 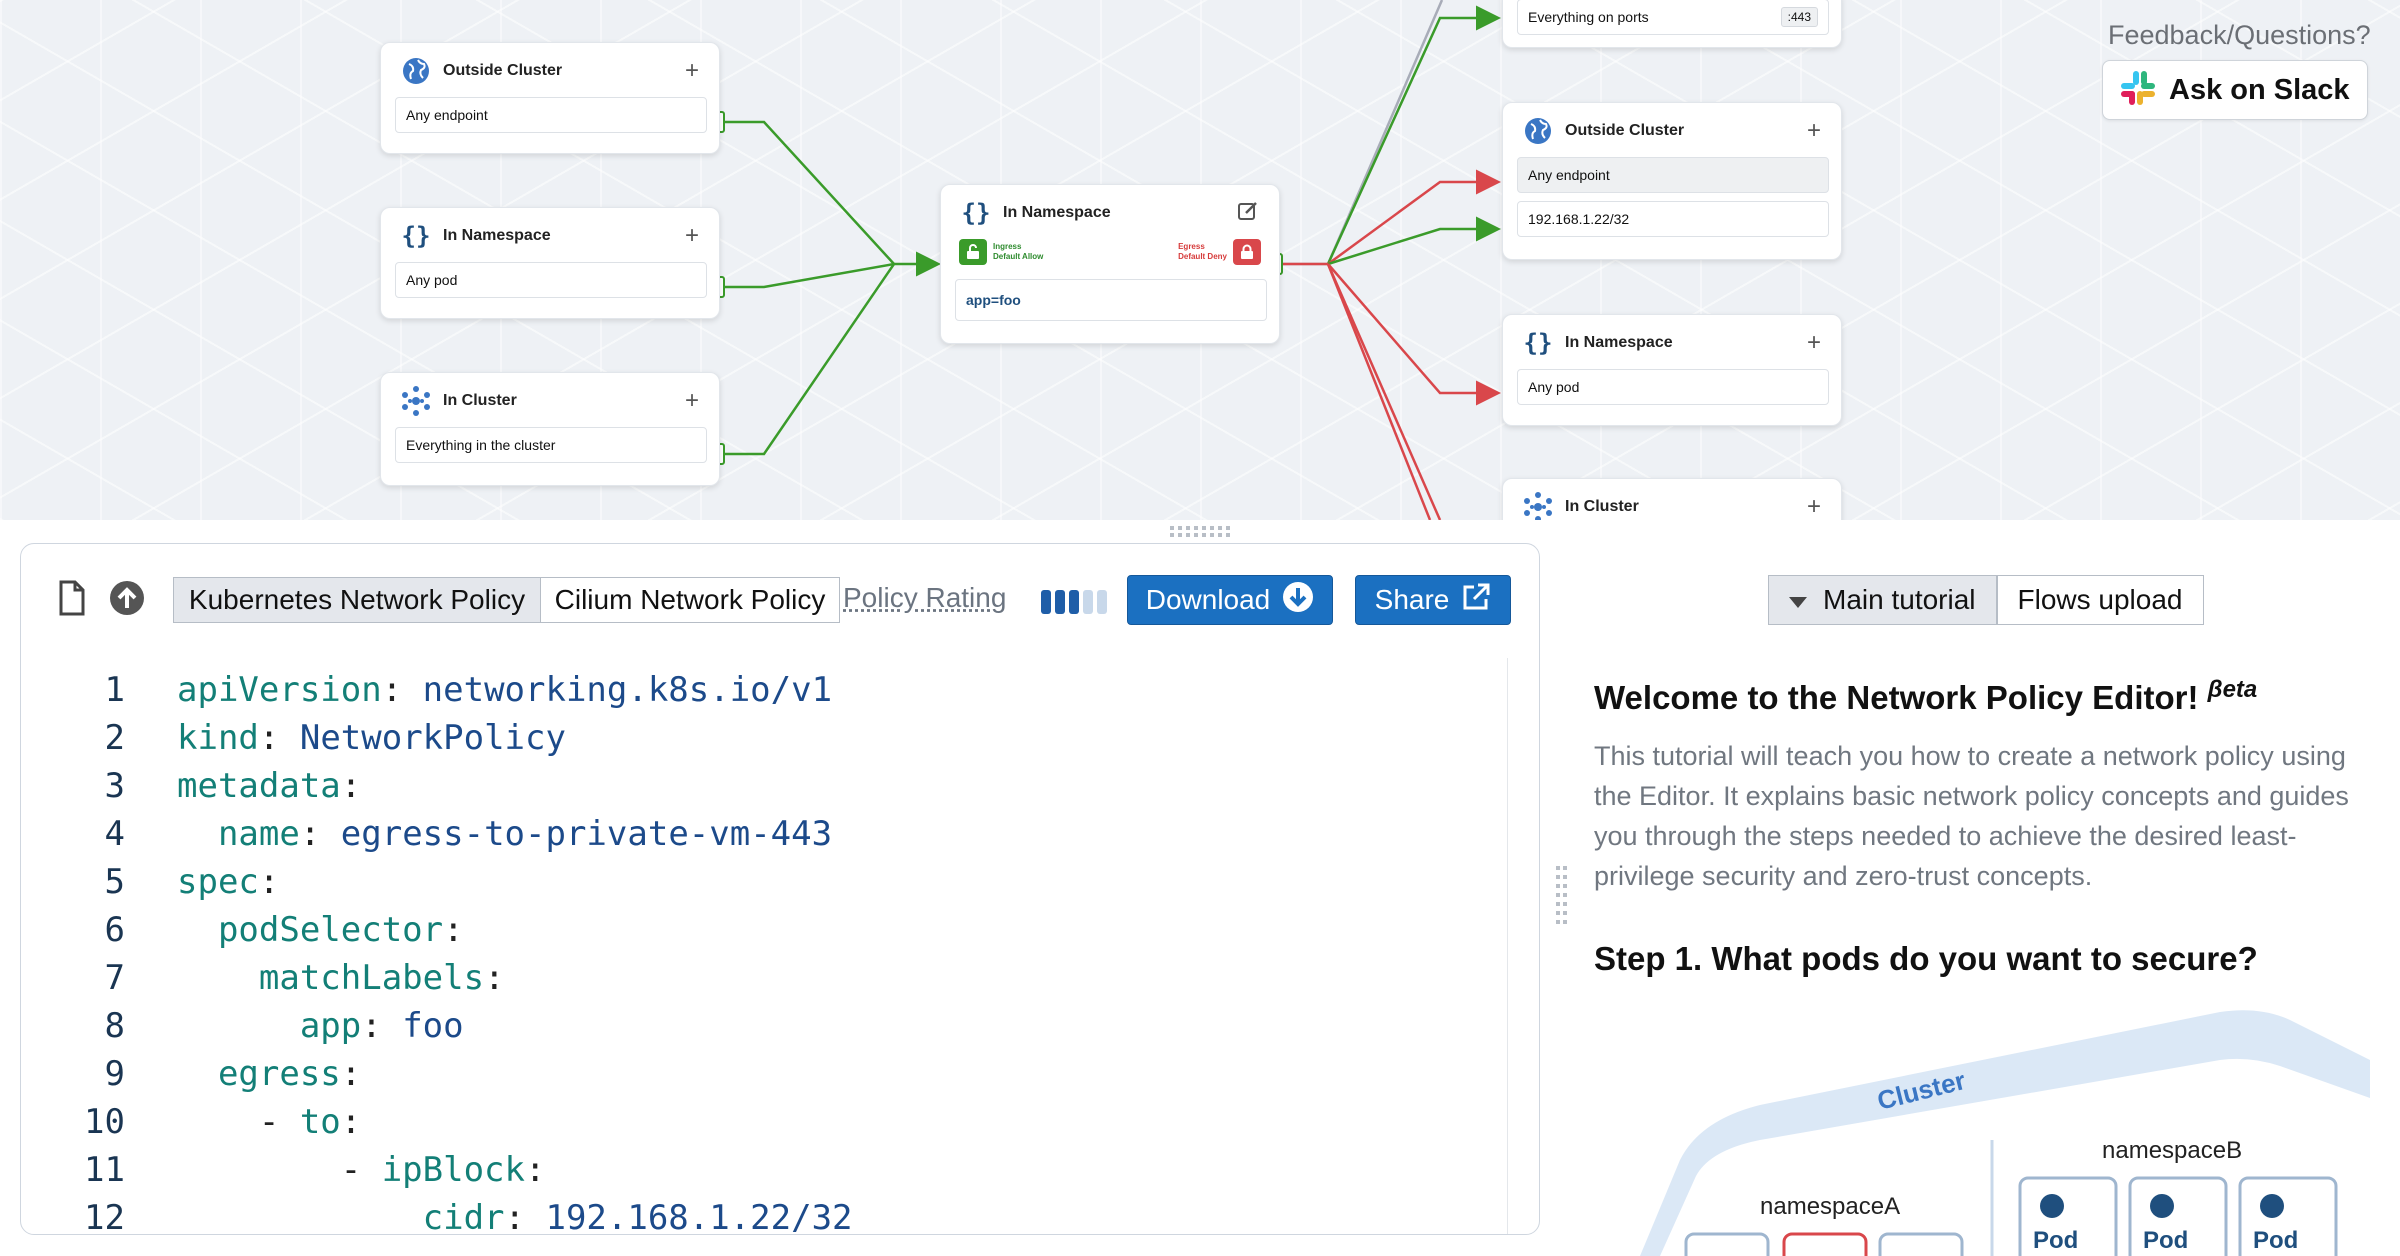 What do you see at coordinates (2100, 600) in the screenshot?
I see `tab-flows-upload: Flows upload` at bounding box center [2100, 600].